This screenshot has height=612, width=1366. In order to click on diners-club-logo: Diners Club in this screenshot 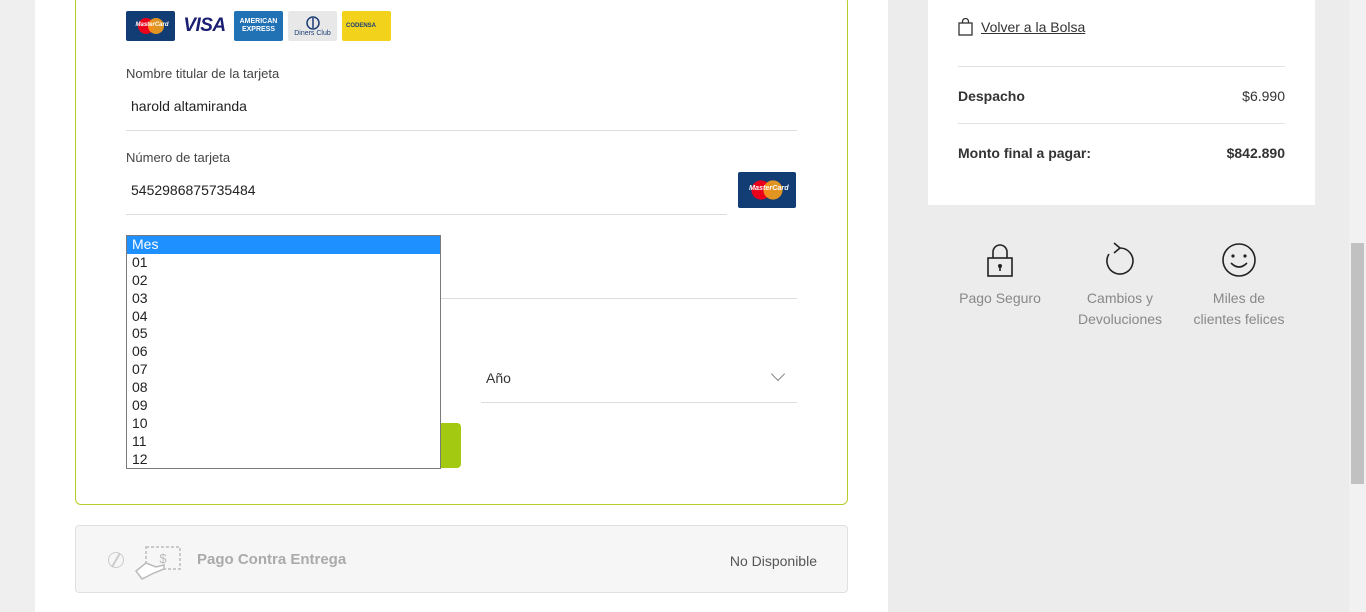, I will do `click(312, 26)`.